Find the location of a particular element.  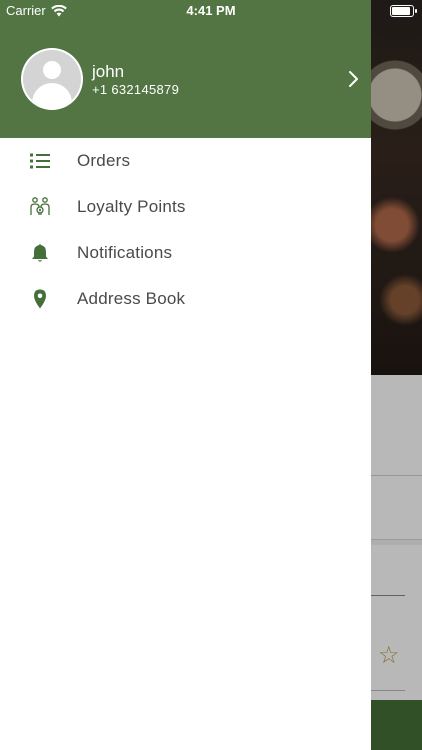

menu-item-label: Loyalty Points is located at coordinates (131, 206).